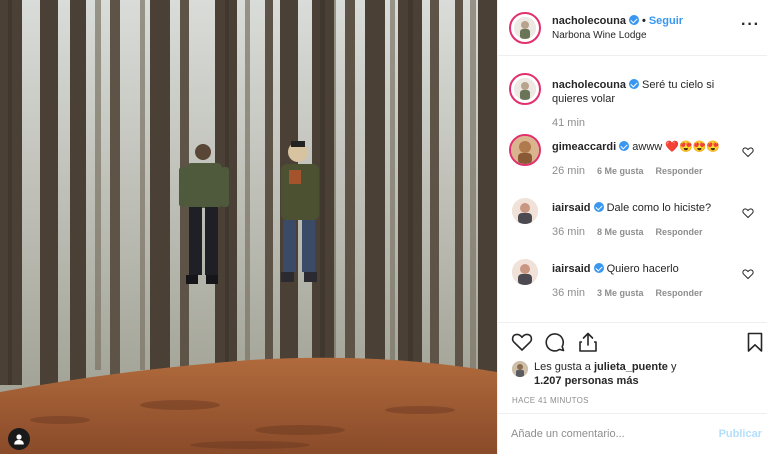  What do you see at coordinates (588, 342) in the screenshot?
I see `share-icon` at bounding box center [588, 342].